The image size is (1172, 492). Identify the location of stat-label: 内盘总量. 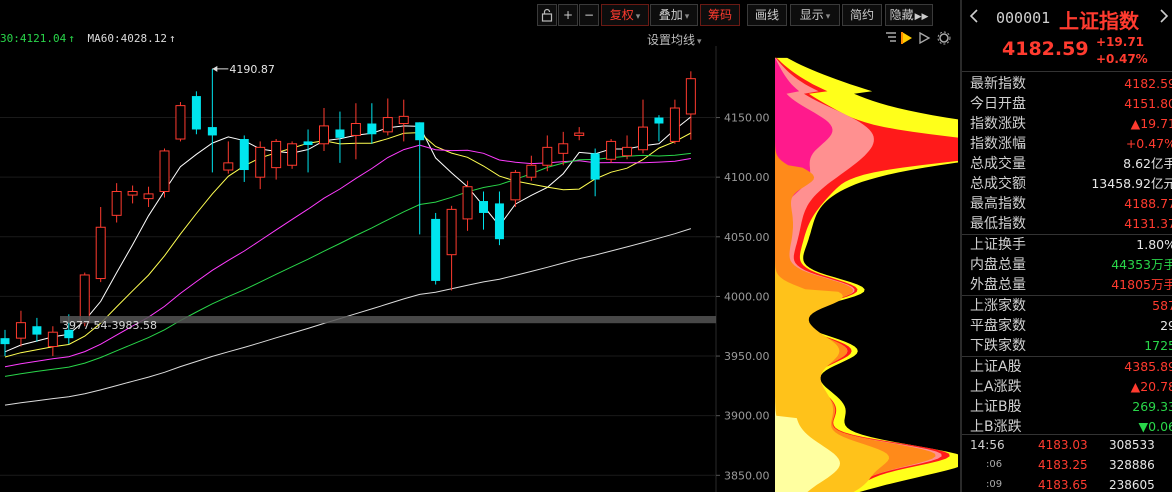
(998, 265).